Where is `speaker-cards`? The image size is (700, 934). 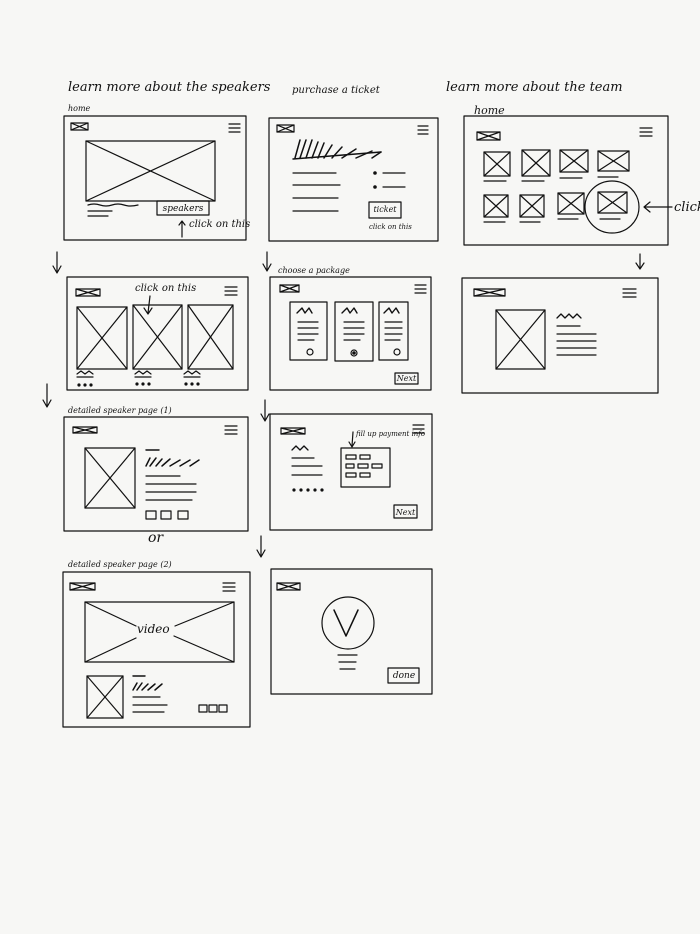
speaker-cards is located at coordinates (155, 337).